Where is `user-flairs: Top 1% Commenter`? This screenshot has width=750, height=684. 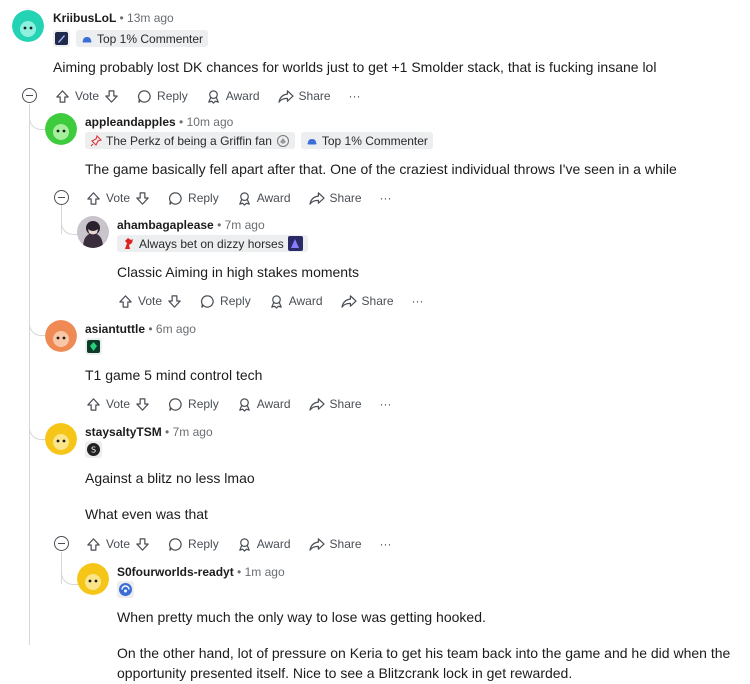 user-flairs: Top 1% Commenter is located at coordinates (131, 38).